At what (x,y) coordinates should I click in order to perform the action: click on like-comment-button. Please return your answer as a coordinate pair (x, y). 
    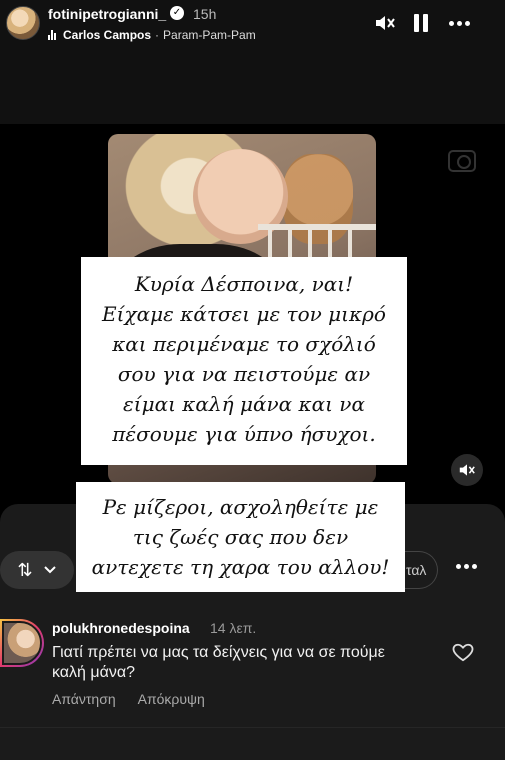
    Looking at the image, I should click on (463, 654).